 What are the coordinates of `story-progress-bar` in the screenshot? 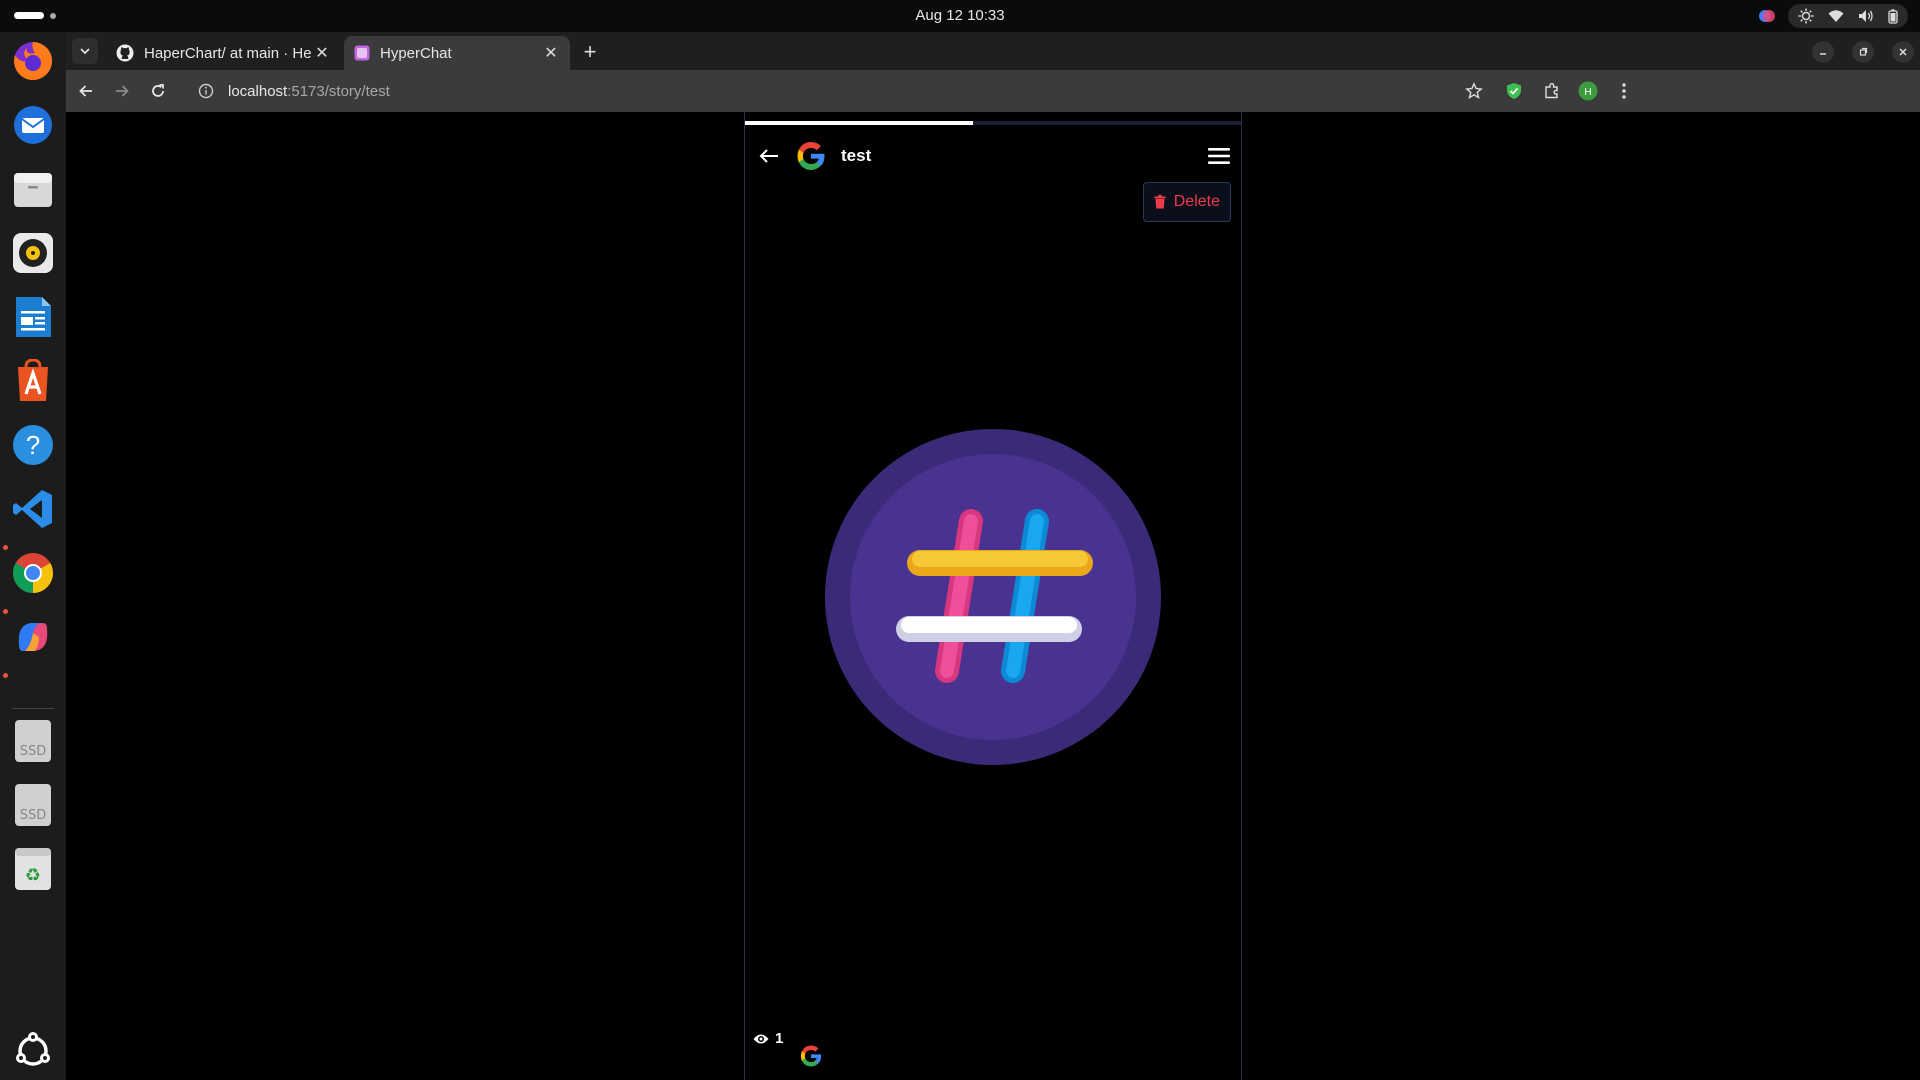 It's located at (993, 123).